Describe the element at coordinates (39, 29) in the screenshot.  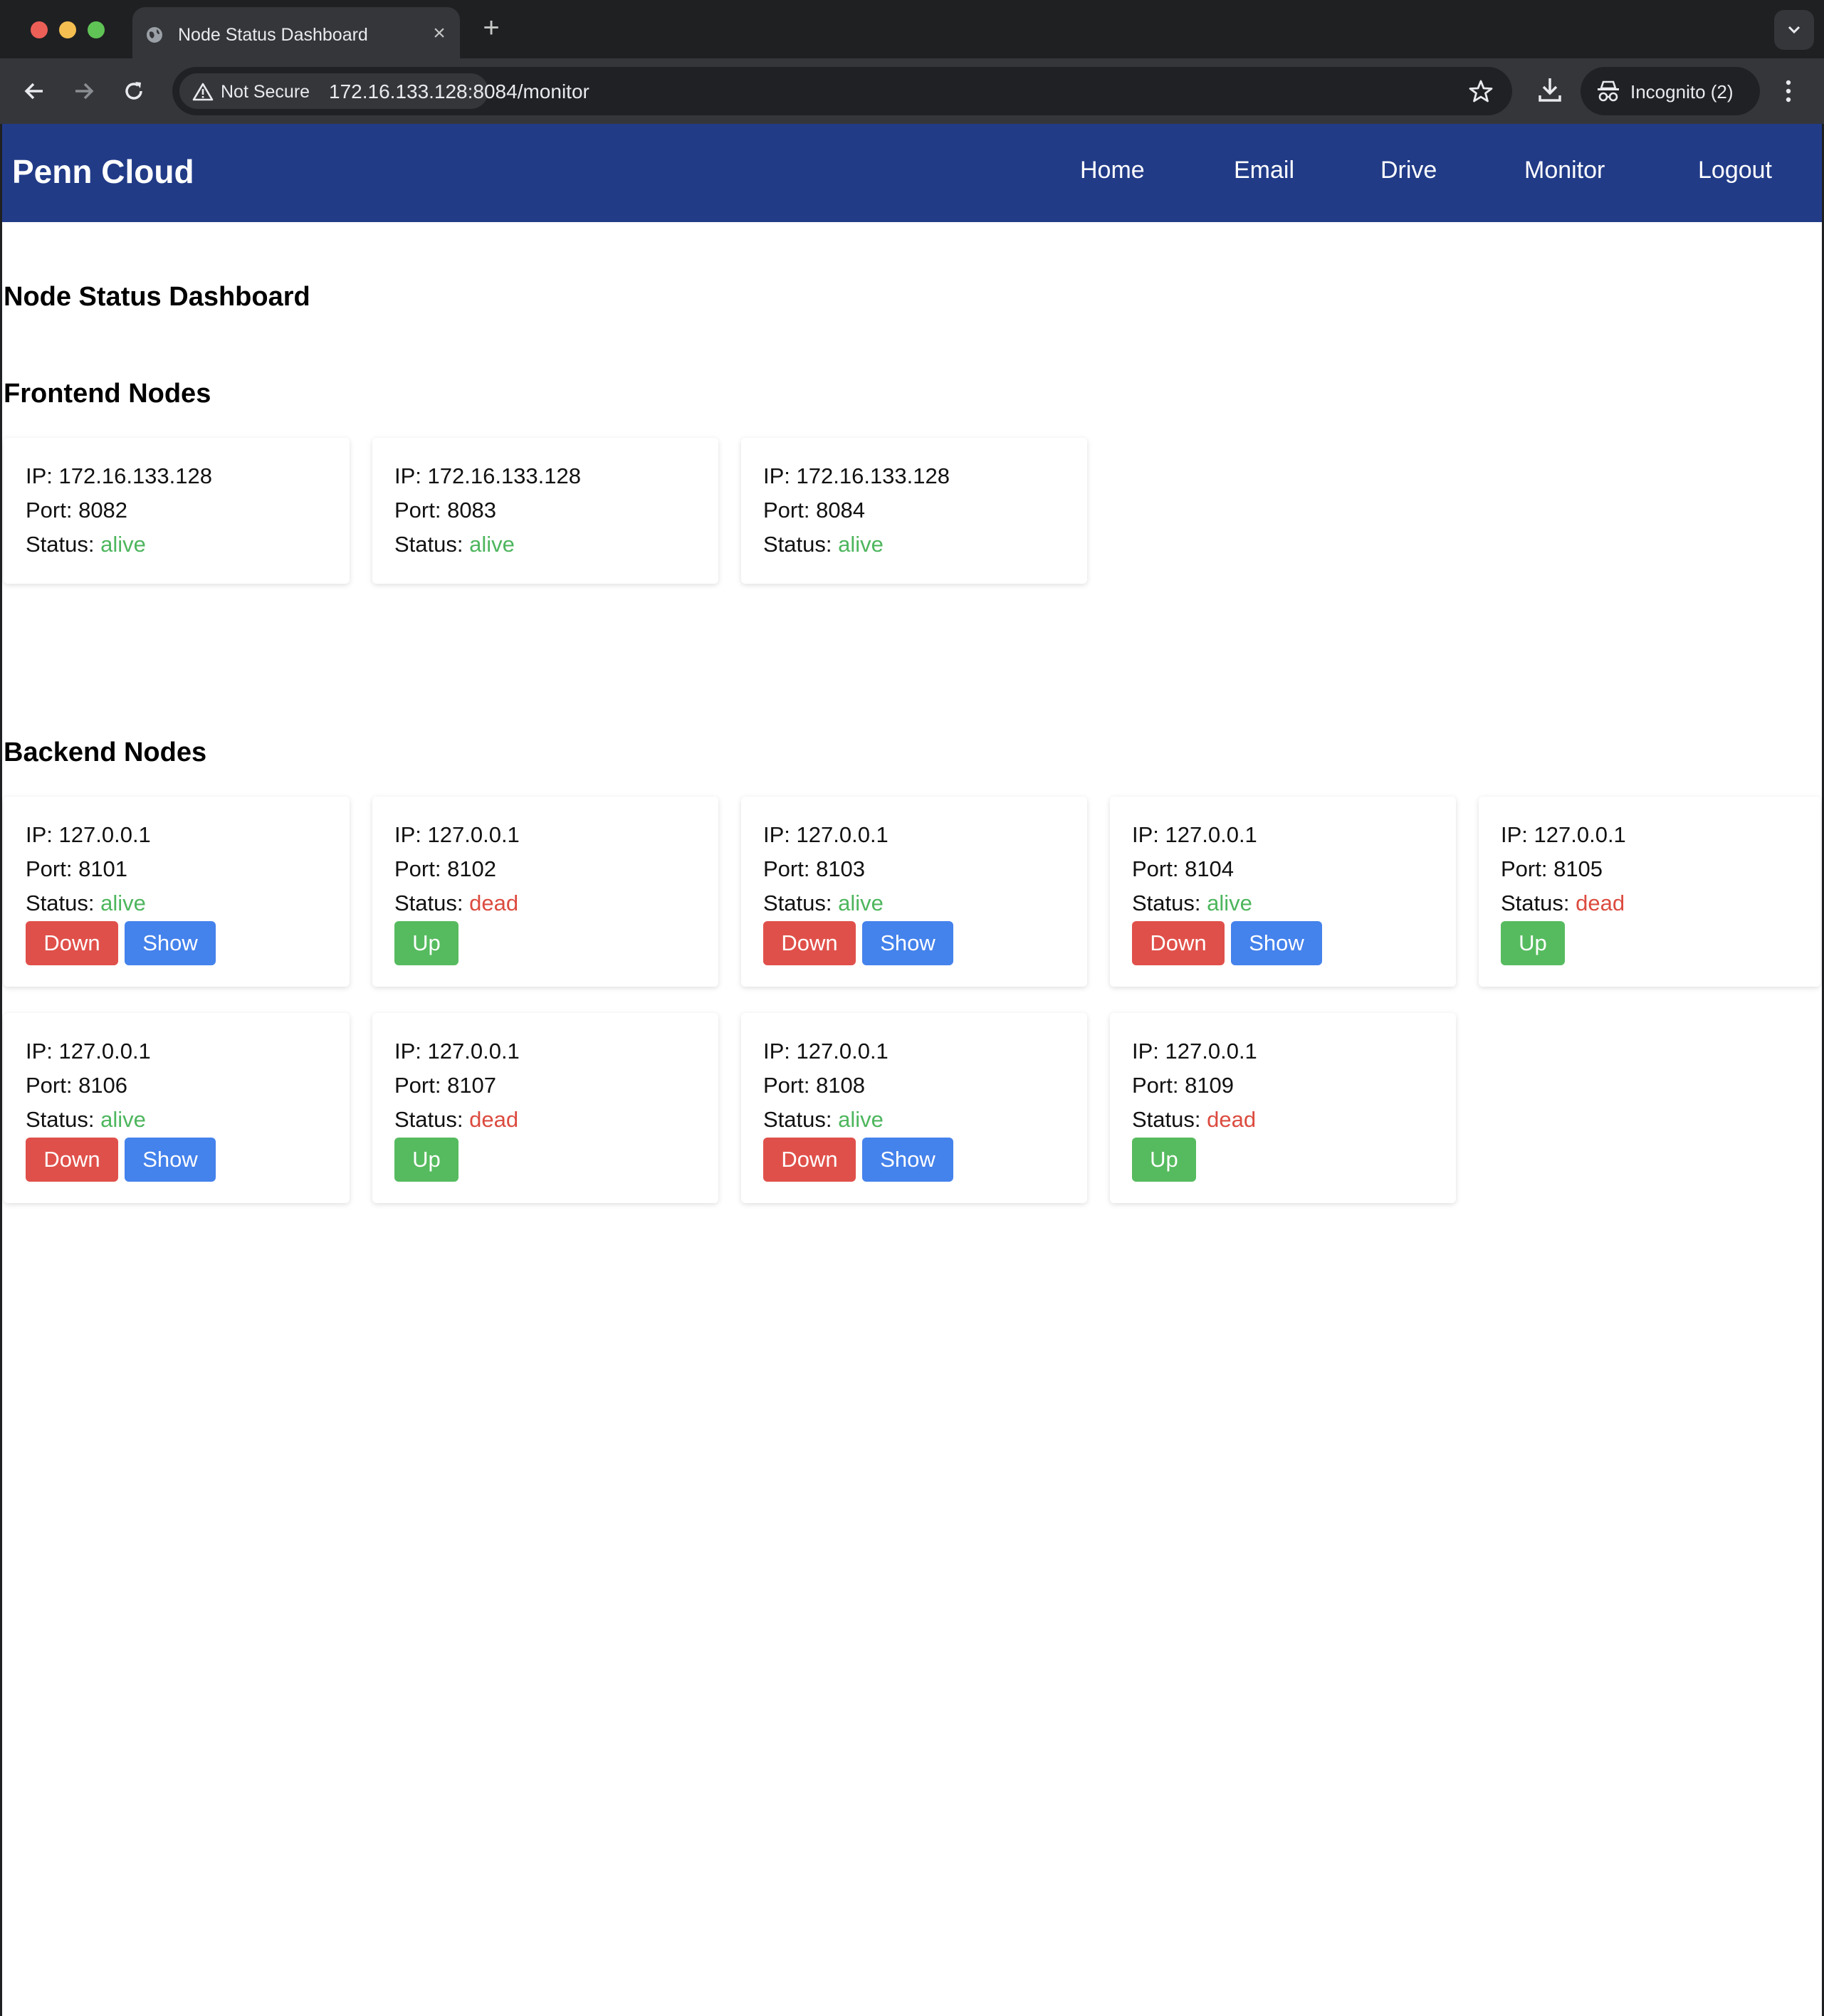
I see `close-window-button` at that location.